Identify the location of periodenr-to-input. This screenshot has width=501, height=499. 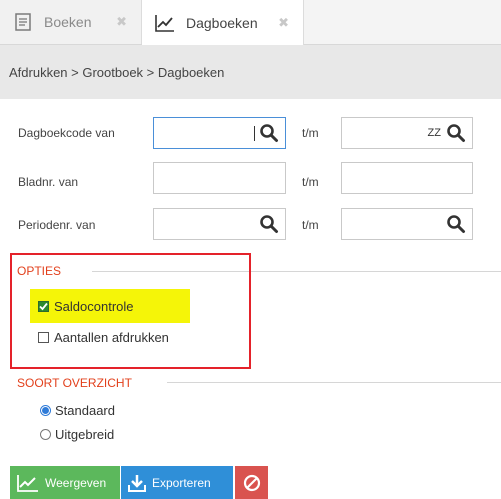
(407, 224).